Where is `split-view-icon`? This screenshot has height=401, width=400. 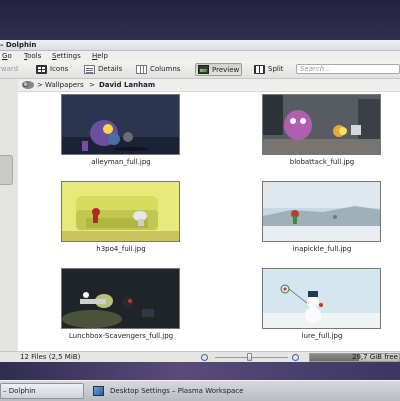 split-view-icon is located at coordinates (259, 69).